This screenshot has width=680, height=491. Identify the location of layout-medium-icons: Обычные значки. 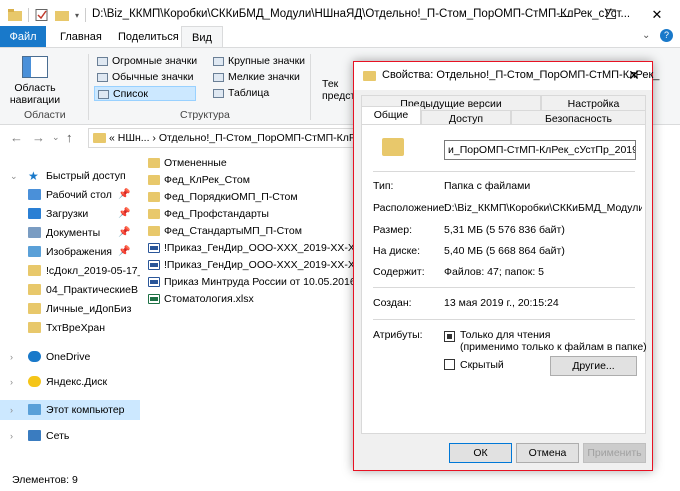
(148, 77).